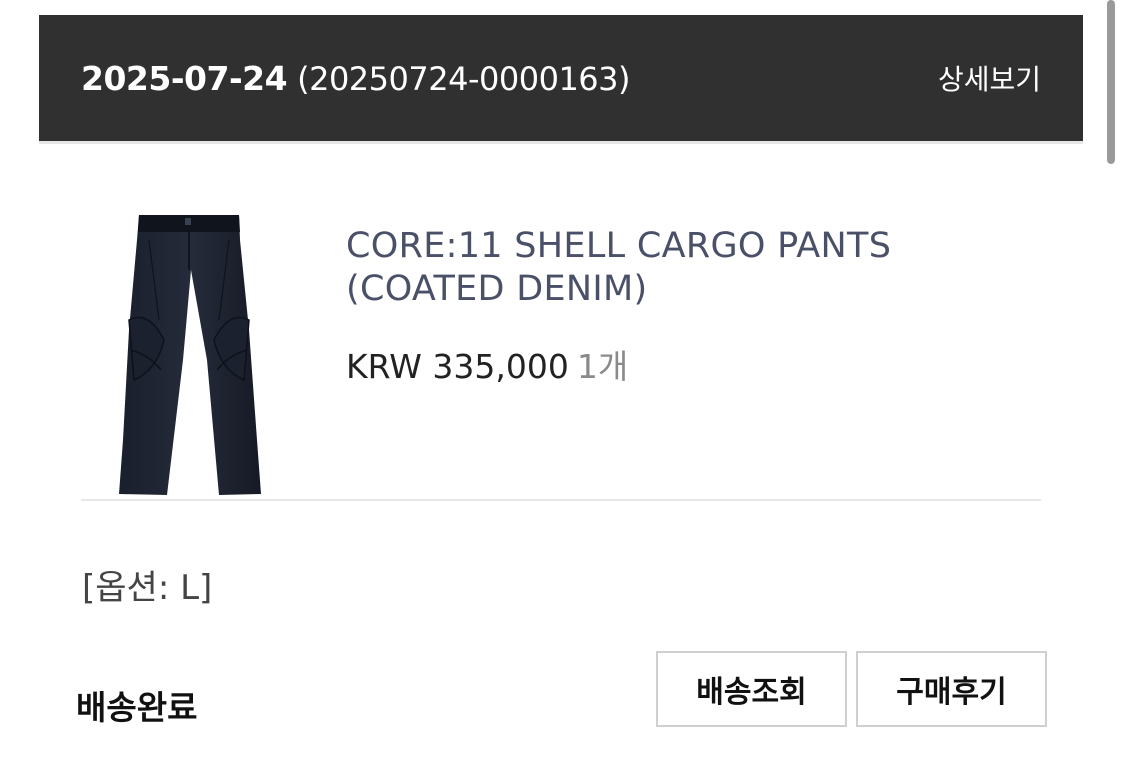 The image size is (1125, 783). What do you see at coordinates (457, 366) in the screenshot?
I see `product-price: KRW 335,000` at bounding box center [457, 366].